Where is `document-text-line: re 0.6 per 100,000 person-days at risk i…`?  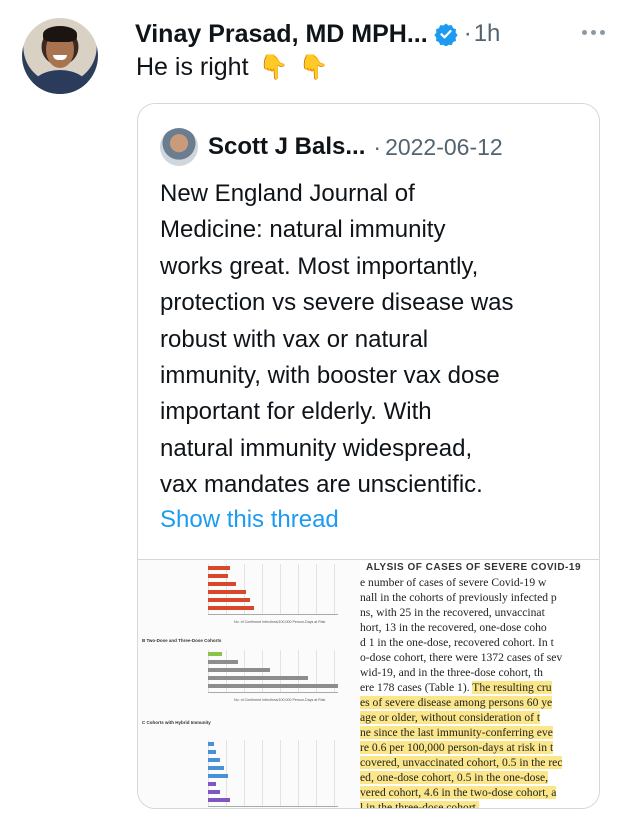
document-text-line: re 0.6 per 100,000 person-days at risk i… is located at coordinates (457, 747).